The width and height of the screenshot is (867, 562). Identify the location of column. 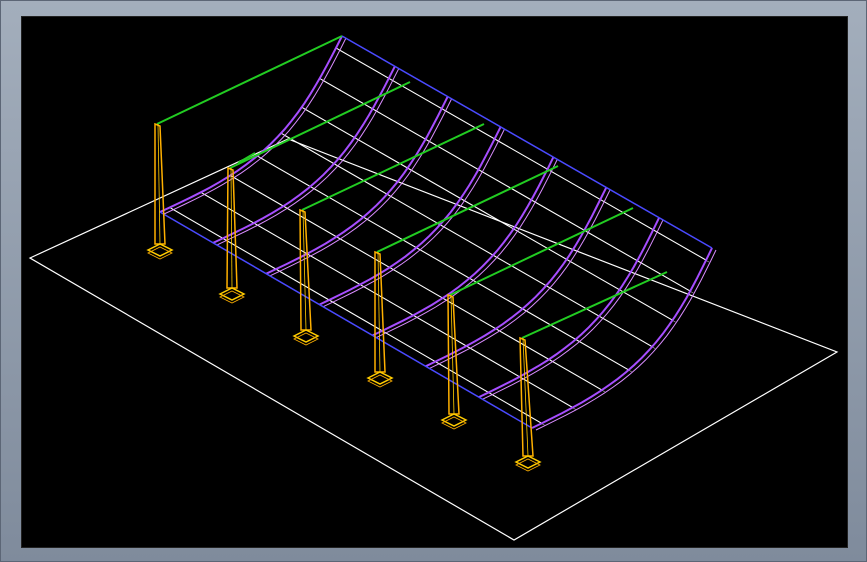
(526, 396).